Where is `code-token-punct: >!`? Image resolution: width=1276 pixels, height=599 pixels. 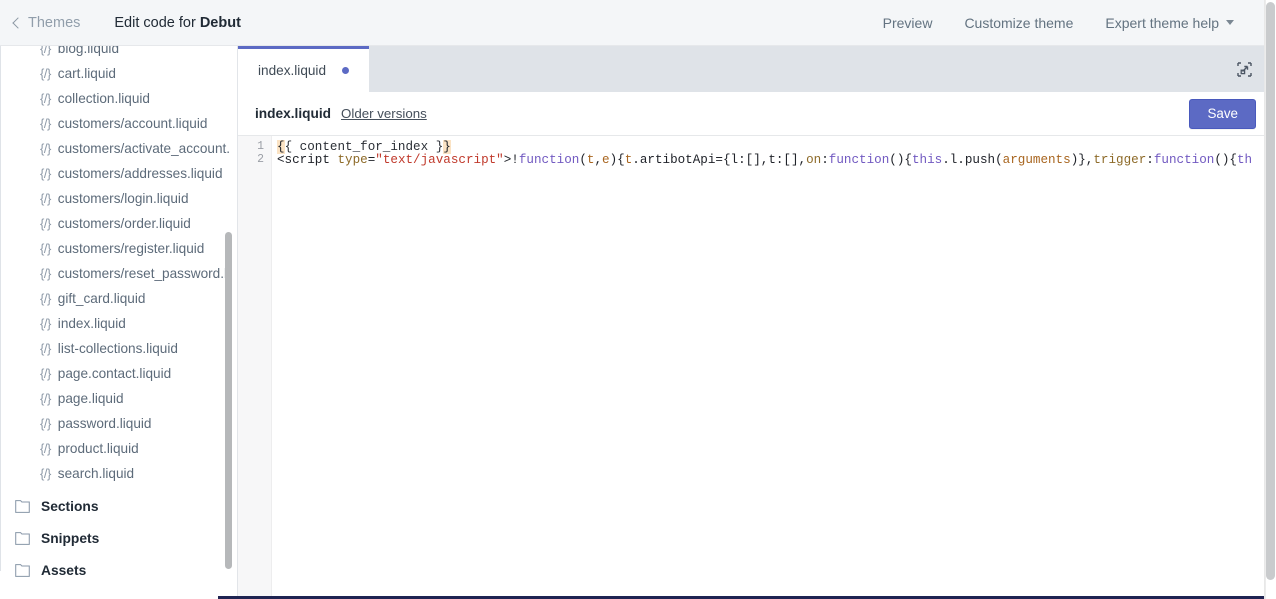 code-token-punct: >! is located at coordinates (511, 159).